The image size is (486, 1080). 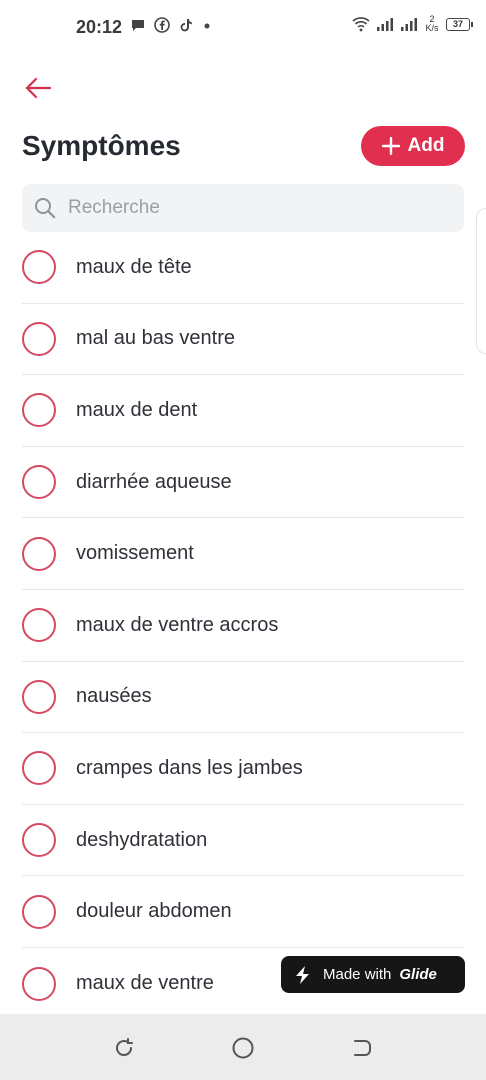 What do you see at coordinates (186, 25) in the screenshot?
I see `tiktok-icon` at bounding box center [186, 25].